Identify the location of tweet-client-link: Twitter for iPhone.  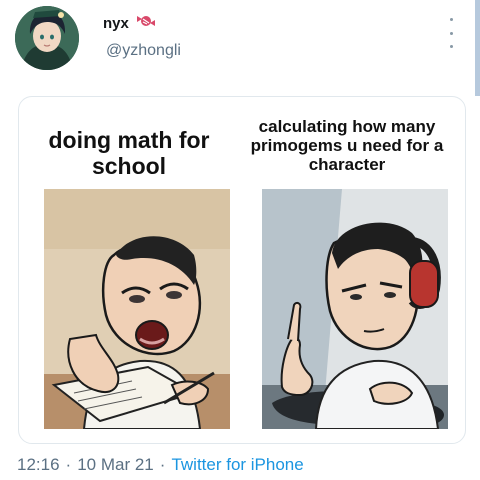
(237, 465).